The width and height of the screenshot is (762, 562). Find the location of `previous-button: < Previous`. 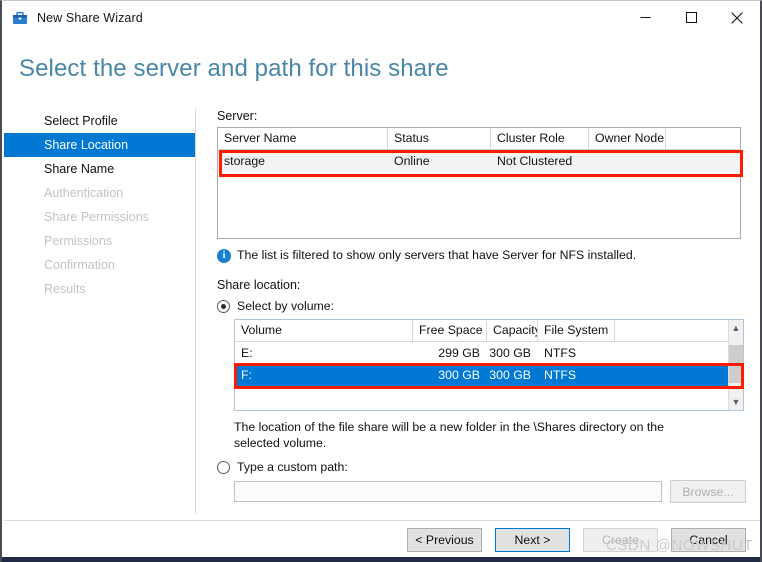

previous-button: < Previous is located at coordinates (444, 539).